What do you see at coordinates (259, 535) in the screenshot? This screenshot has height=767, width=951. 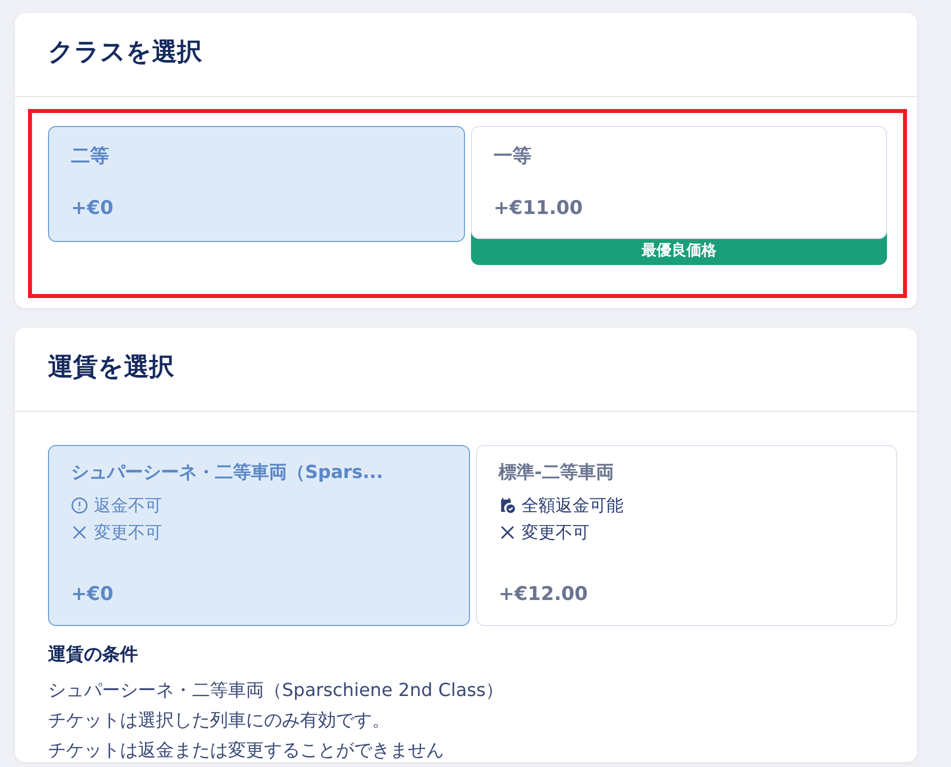 I see `fare-option: シュパーシーネ・二等車両（Spars... 返金不可 変更不可 +€0` at bounding box center [259, 535].